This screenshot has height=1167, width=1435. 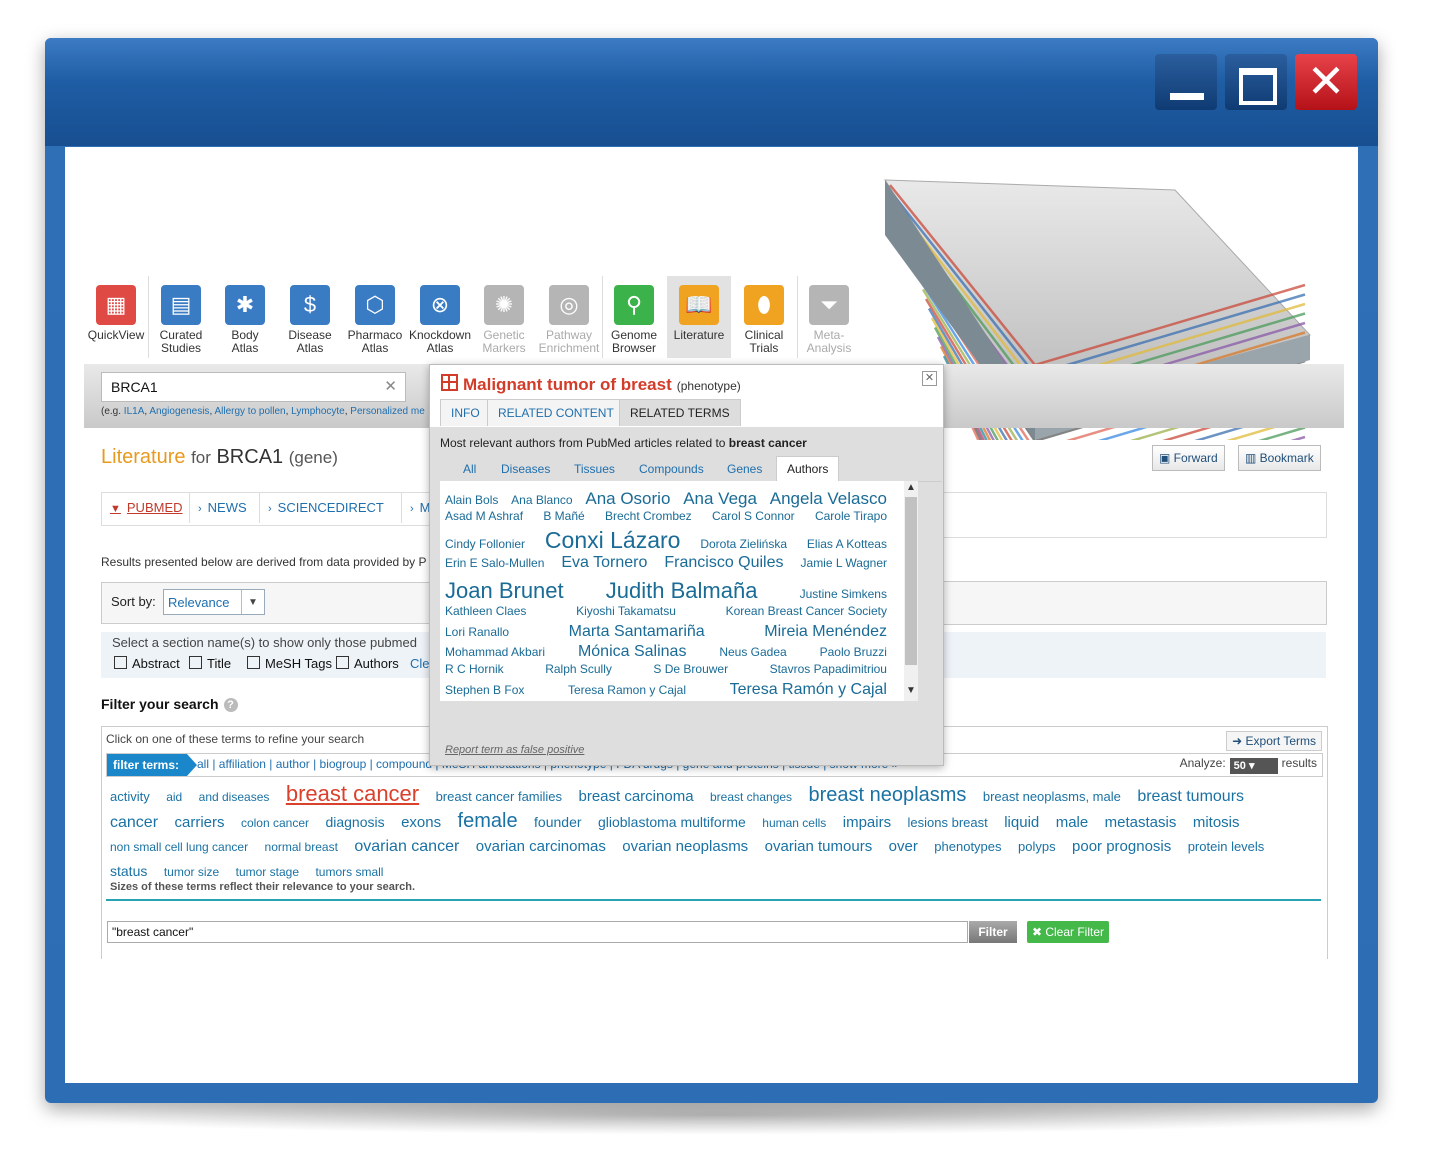 What do you see at coordinates (794, 823) in the screenshot?
I see `filter-term: human cells` at bounding box center [794, 823].